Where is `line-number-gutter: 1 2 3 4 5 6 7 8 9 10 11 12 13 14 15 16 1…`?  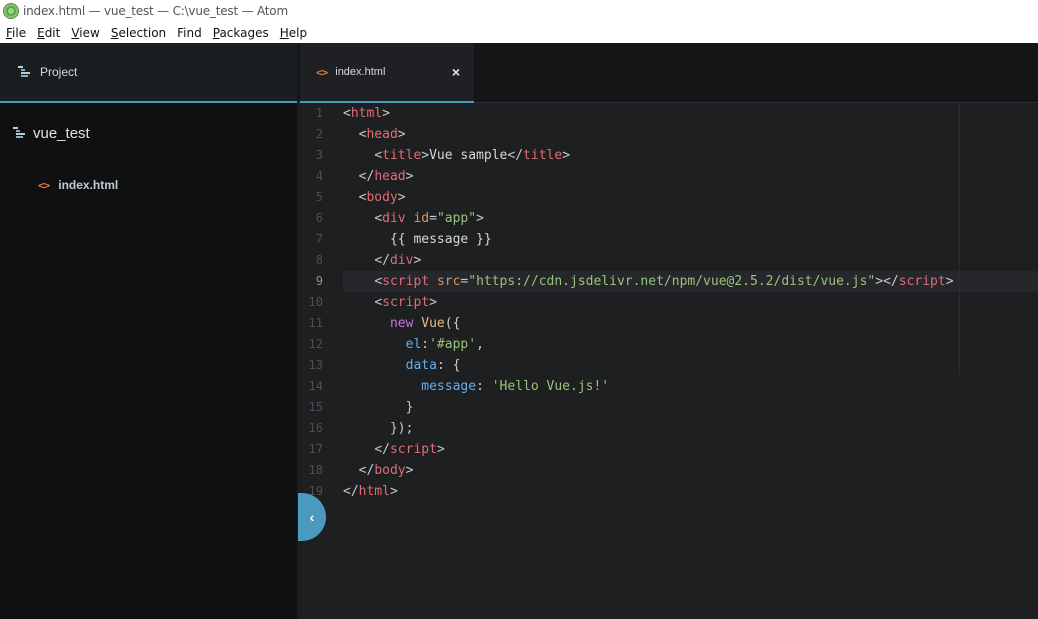
line-number-gutter: 1 2 3 4 5 6 7 8 9 10 11 12 13 14 15 16 1… is located at coordinates (319, 361).